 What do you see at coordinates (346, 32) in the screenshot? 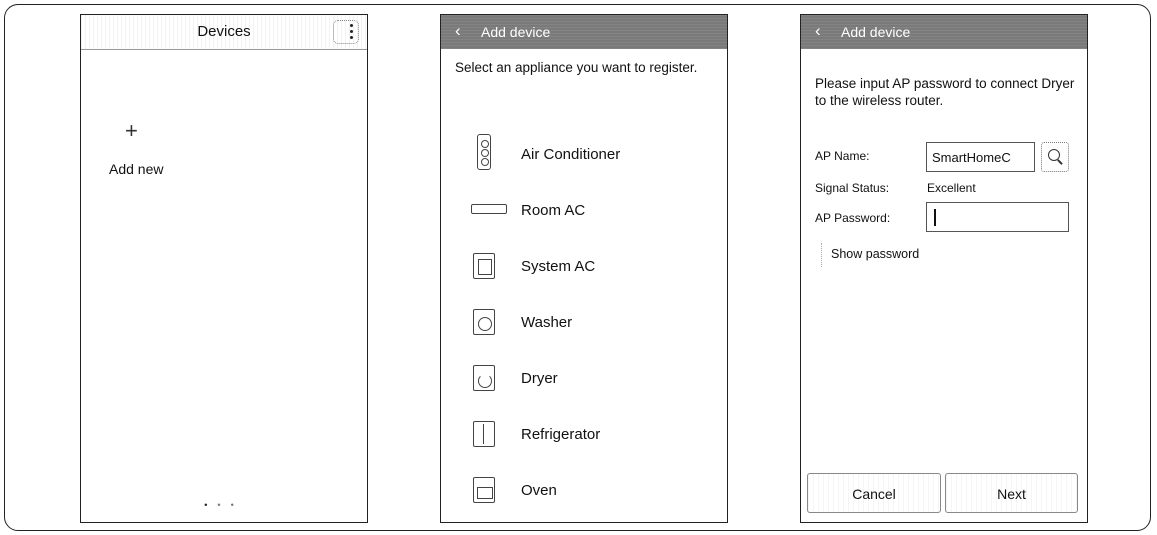
I see `more-menu-button` at bounding box center [346, 32].